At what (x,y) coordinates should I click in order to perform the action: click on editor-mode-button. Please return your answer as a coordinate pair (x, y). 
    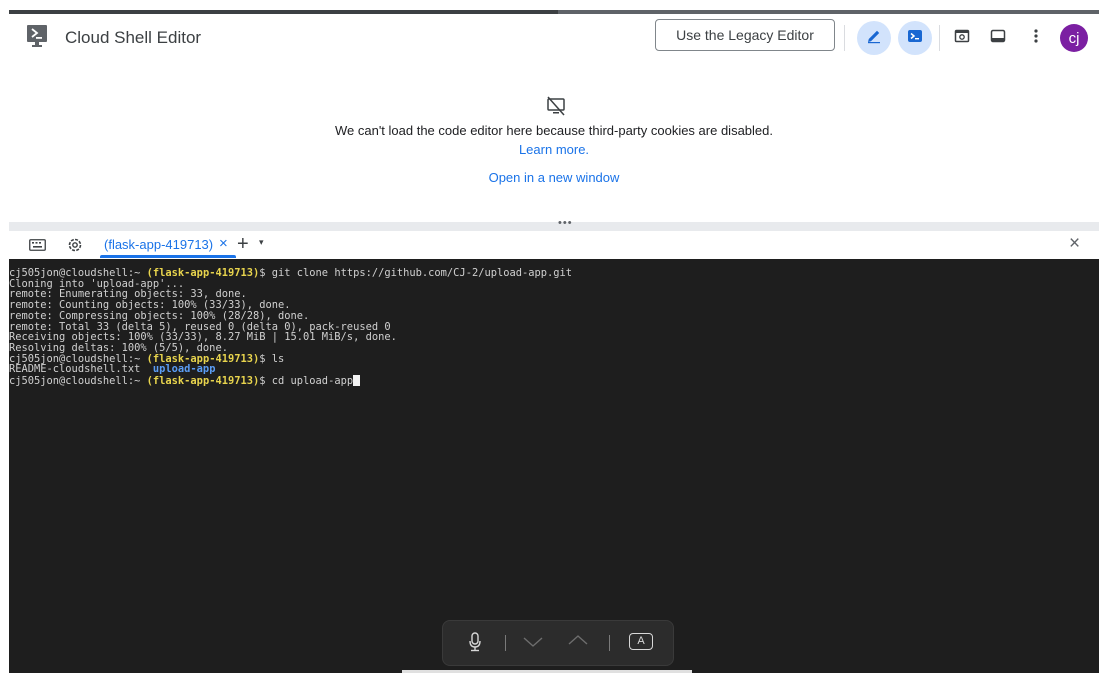
    Looking at the image, I should click on (874, 38).